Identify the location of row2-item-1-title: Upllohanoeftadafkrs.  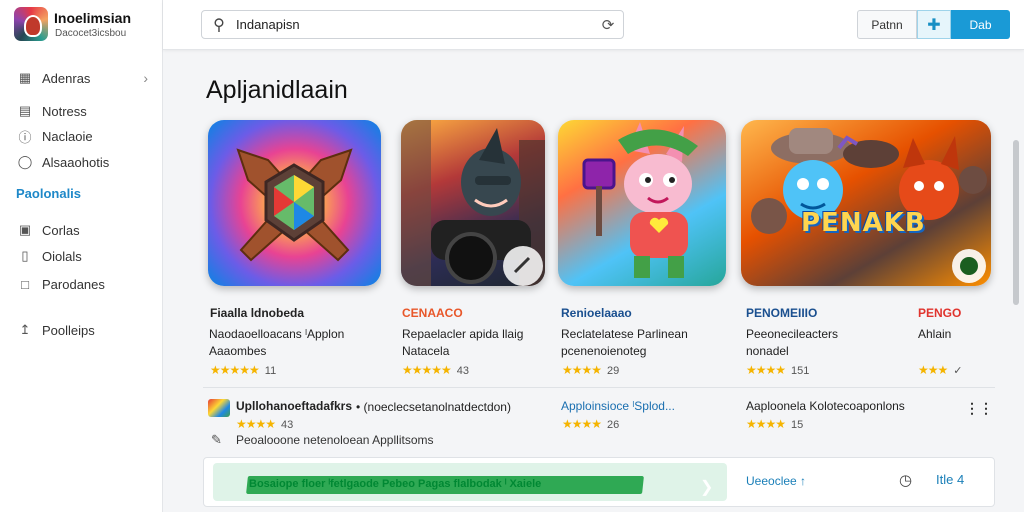
(294, 406).